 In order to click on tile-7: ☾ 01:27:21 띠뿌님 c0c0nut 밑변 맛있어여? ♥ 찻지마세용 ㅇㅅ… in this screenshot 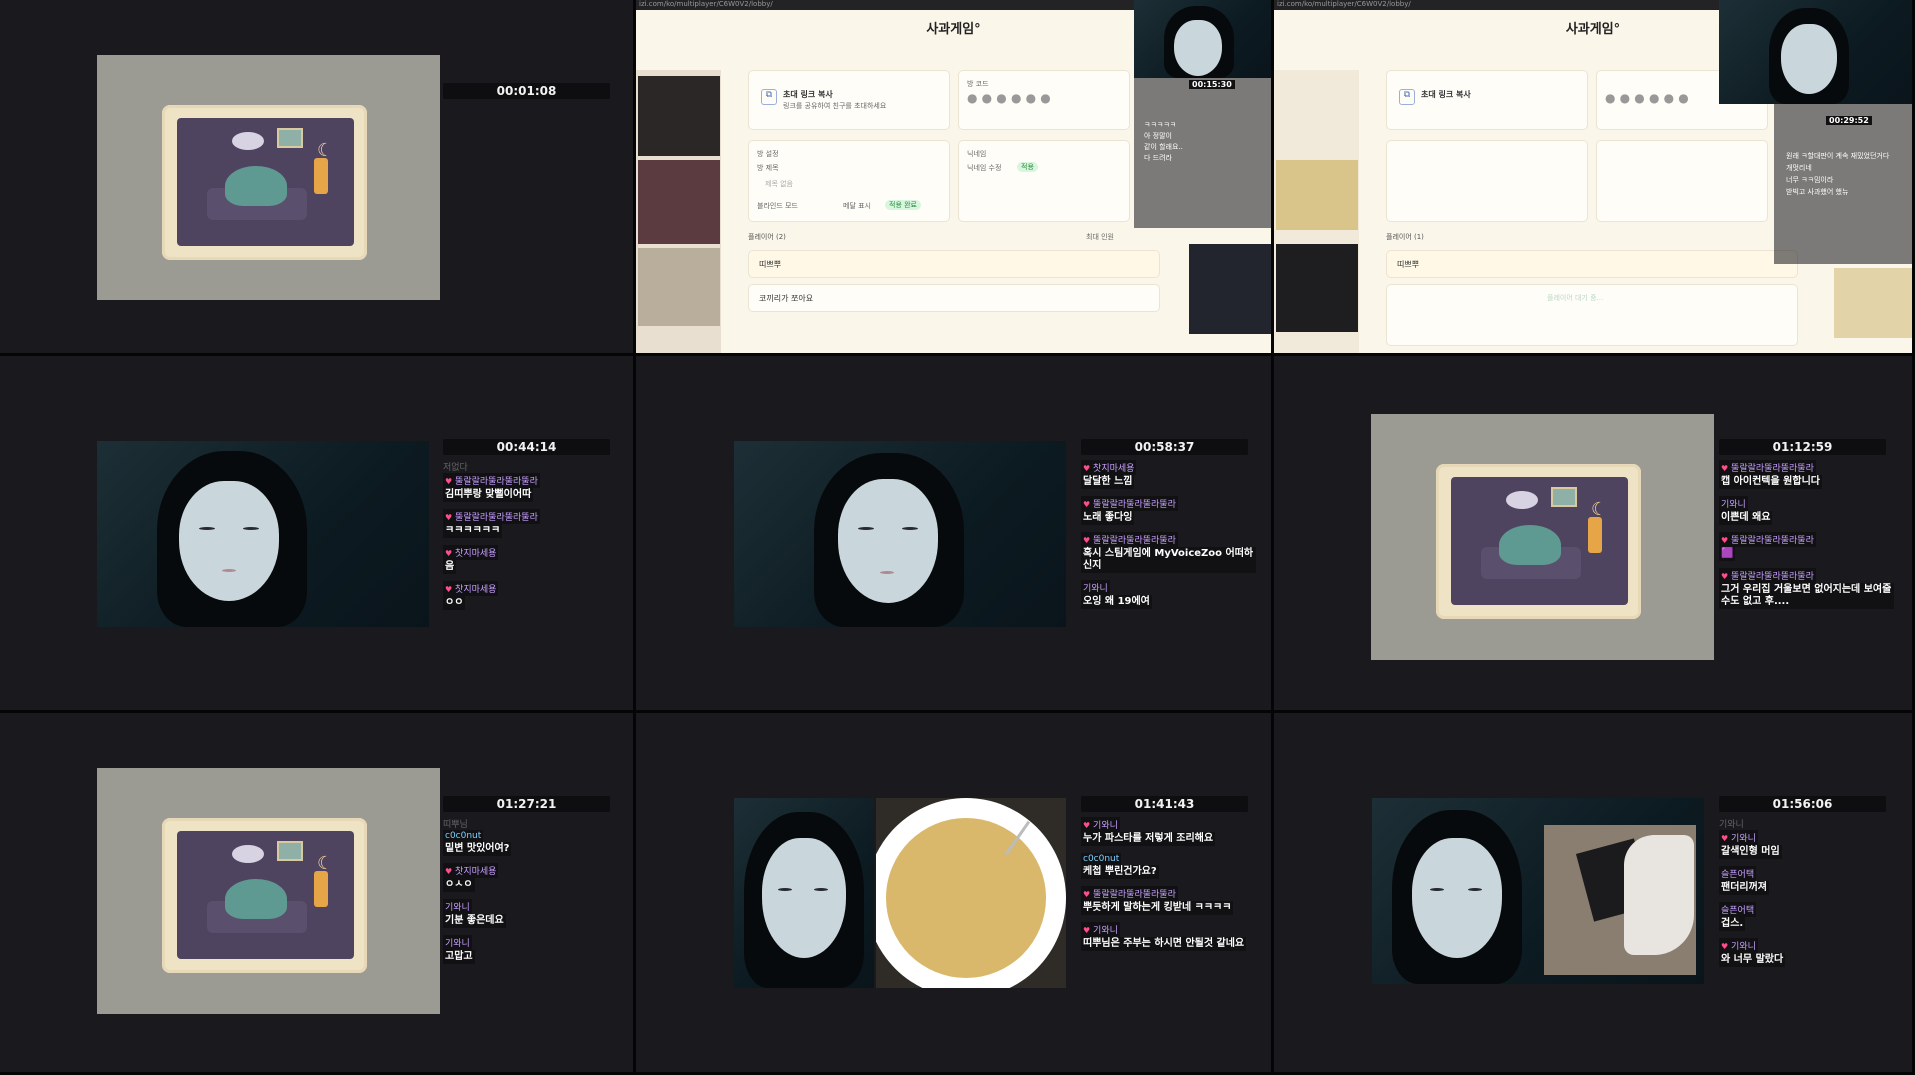, I will do `click(318, 894)`.